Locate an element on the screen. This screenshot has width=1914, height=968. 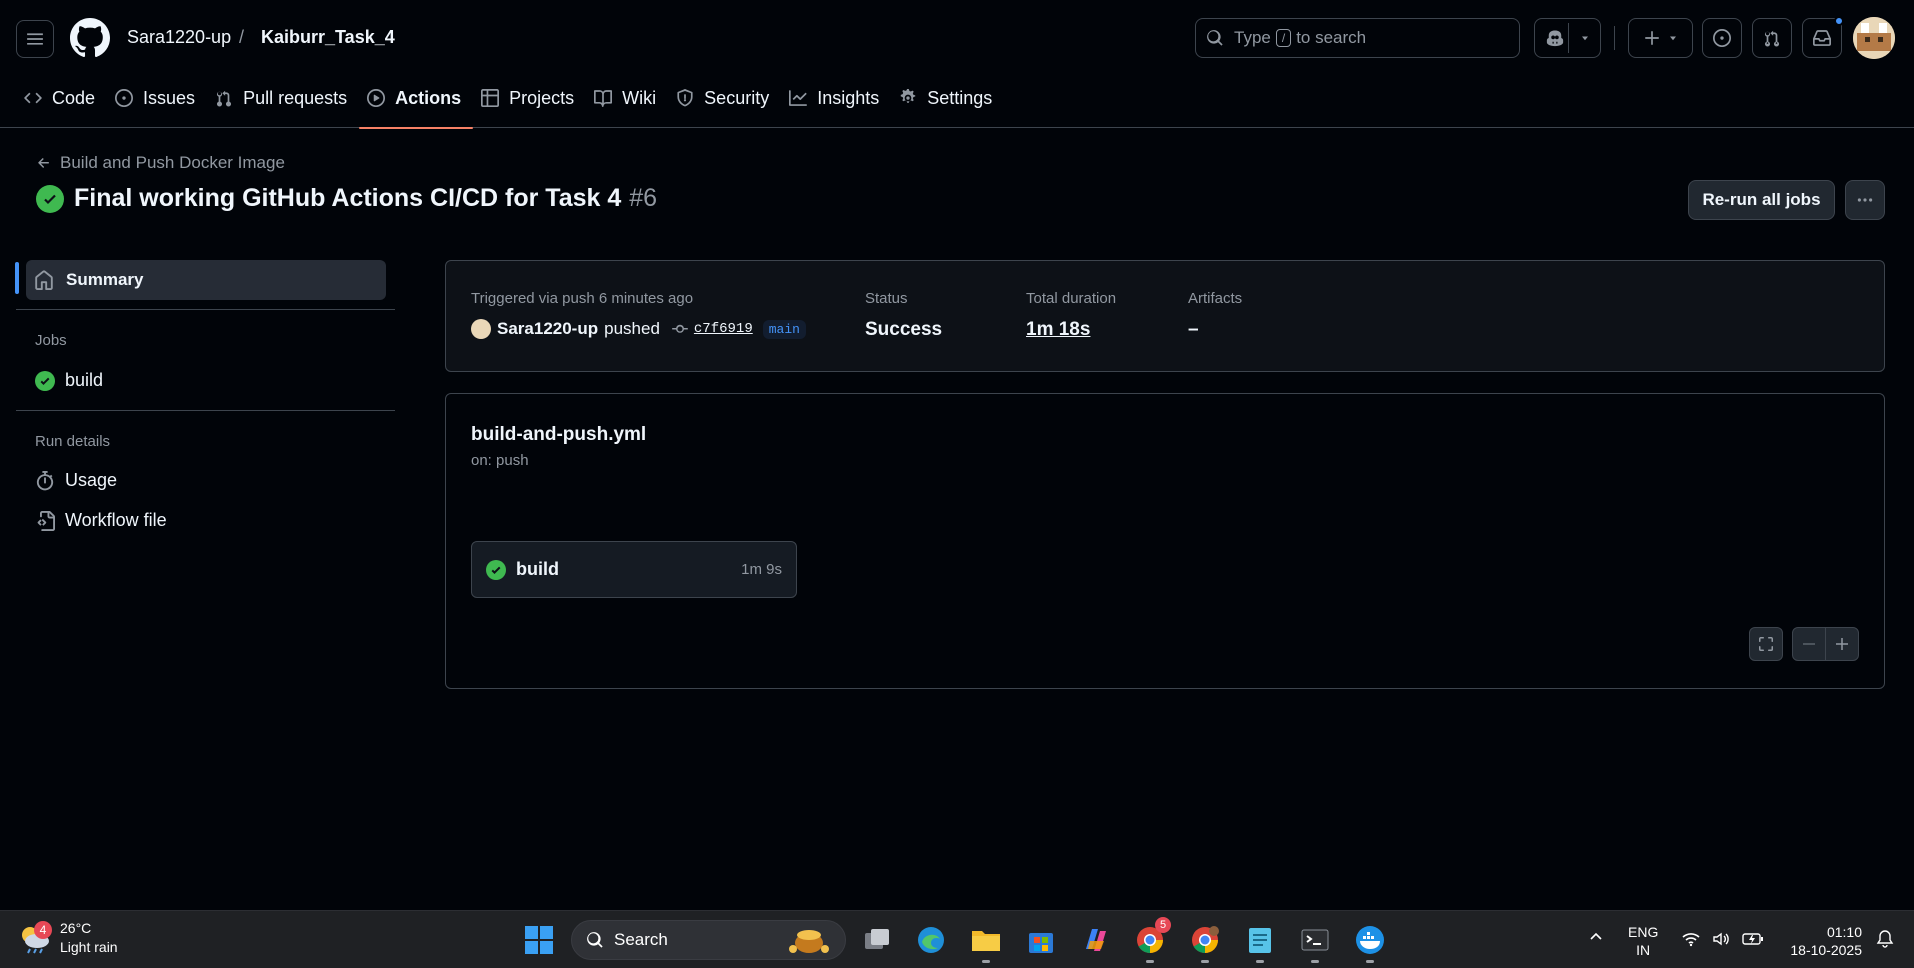
inbox-icon is located at coordinates (1822, 38).